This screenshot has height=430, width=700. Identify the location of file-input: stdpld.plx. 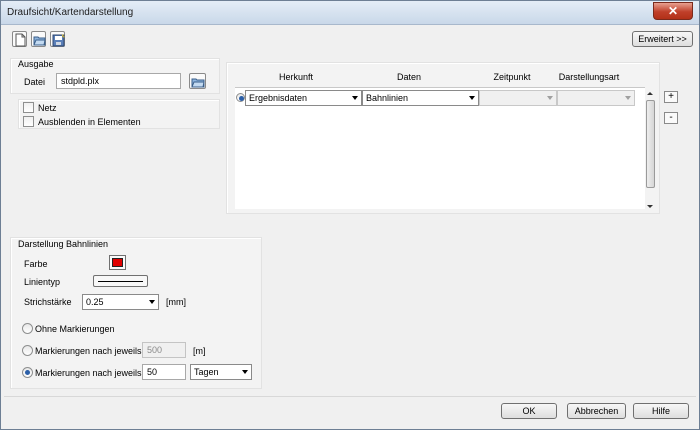
(118, 81).